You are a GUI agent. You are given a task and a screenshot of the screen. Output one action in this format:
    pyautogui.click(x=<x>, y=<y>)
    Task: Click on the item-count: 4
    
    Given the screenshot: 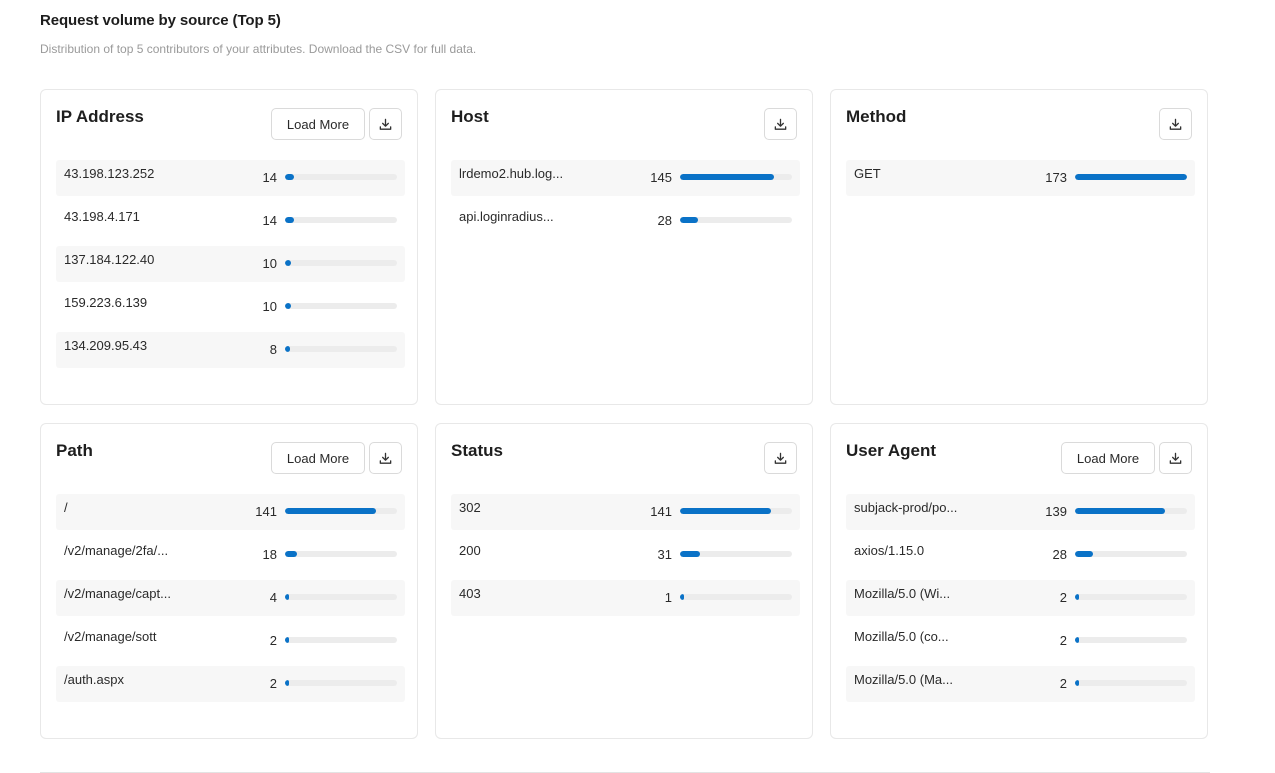 What is the action you would take?
    pyautogui.click(x=273, y=597)
    